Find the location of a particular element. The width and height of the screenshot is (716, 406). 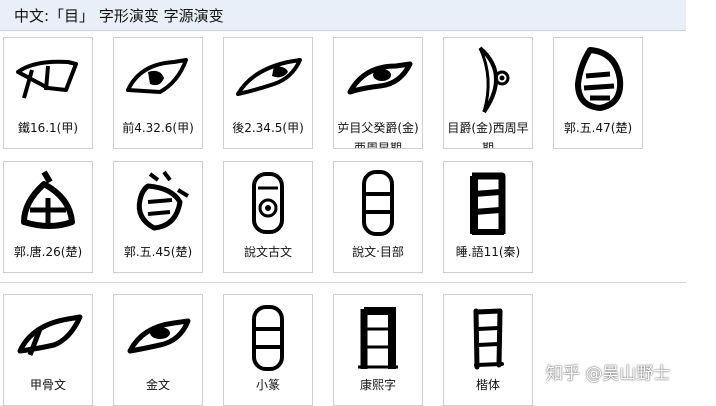

glyph-card-oracle-3: 後2.34.5(甲) is located at coordinates (268, 93).